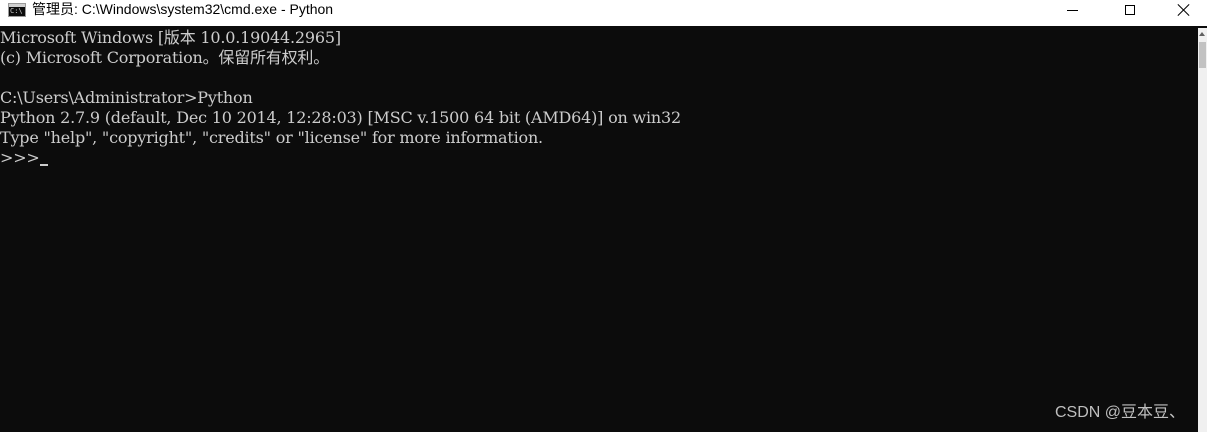  I want to click on python-prompt-line: >>>, so click(599, 158).